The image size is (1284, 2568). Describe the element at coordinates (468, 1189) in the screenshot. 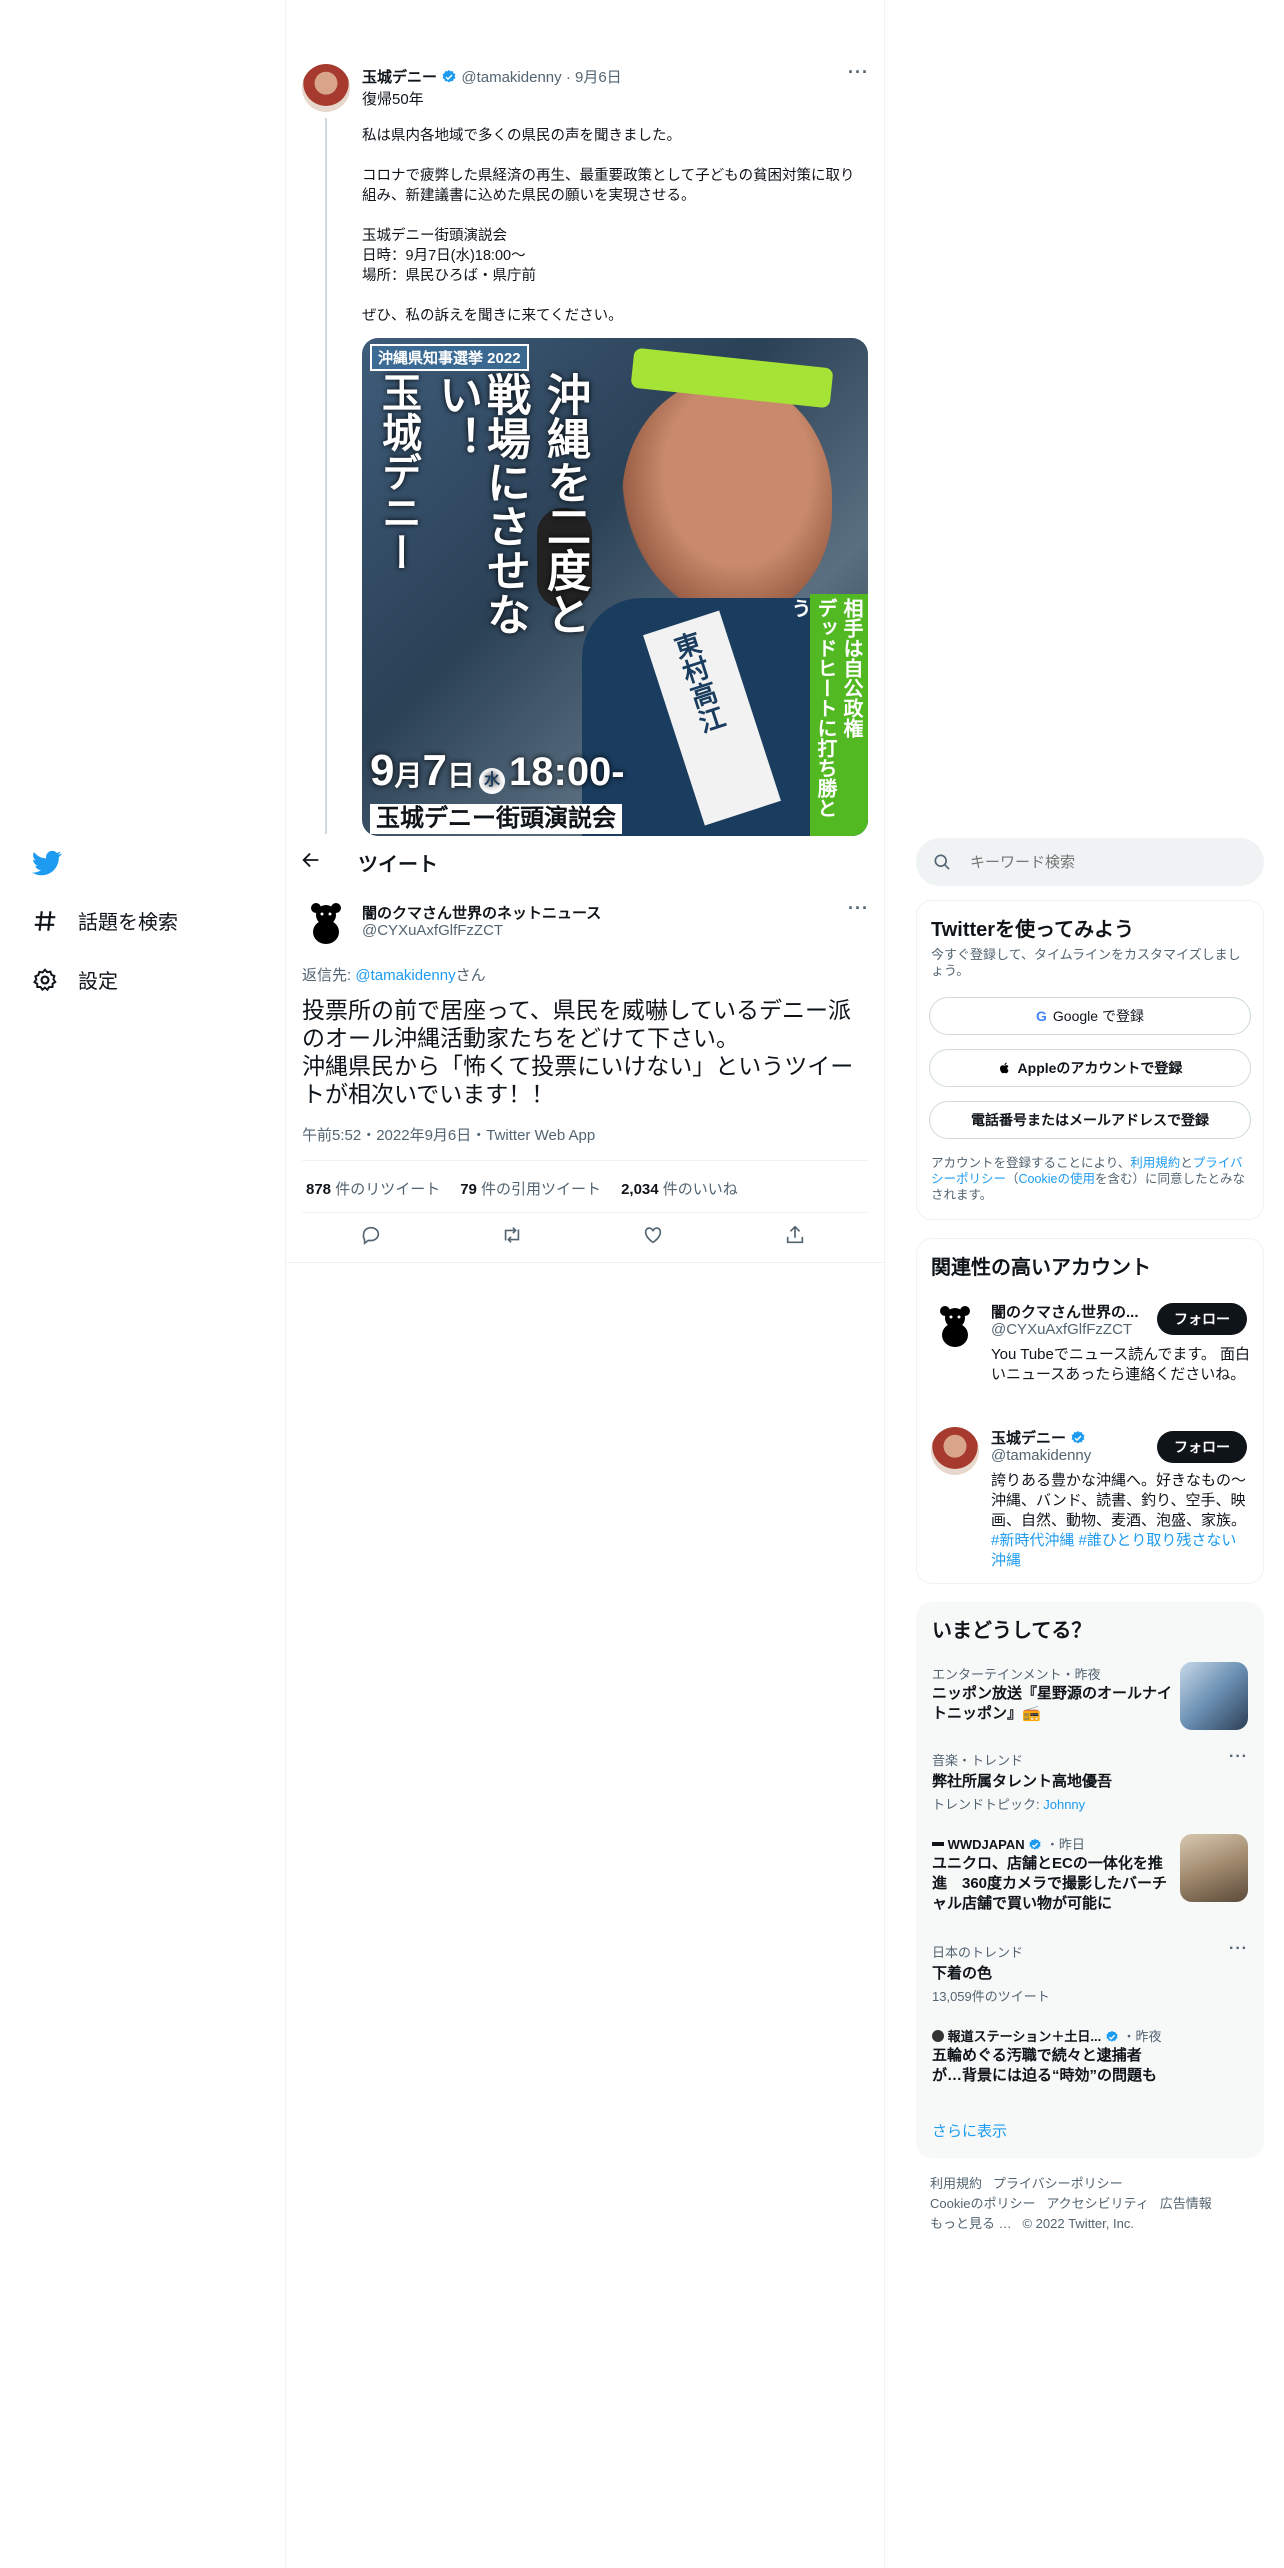

I see `quotes-count: 79` at that location.